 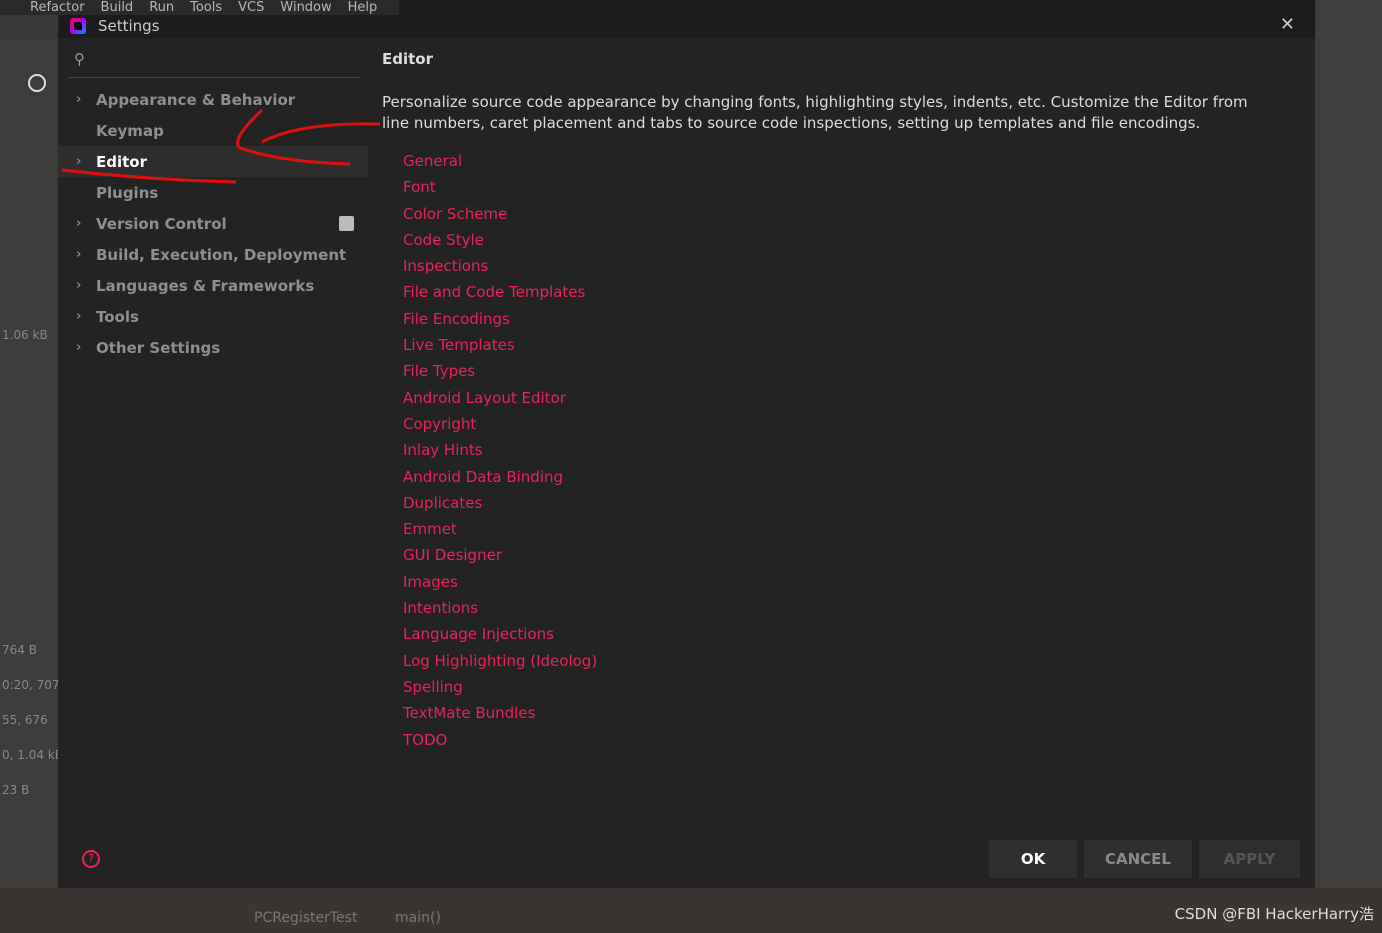 I want to click on menu-help: Help, so click(x=363, y=7).